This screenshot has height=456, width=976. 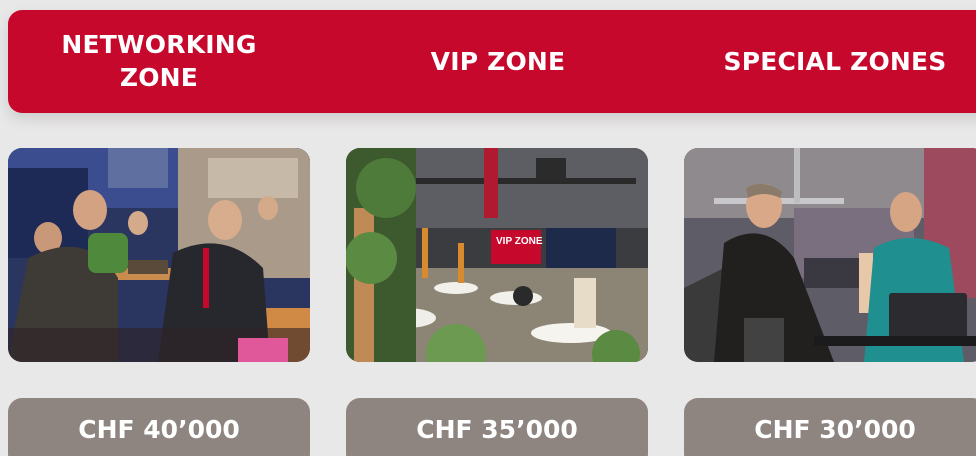 What do you see at coordinates (833, 61) in the screenshot?
I see `tab-special-zones: SPECIAL ZONES` at bounding box center [833, 61].